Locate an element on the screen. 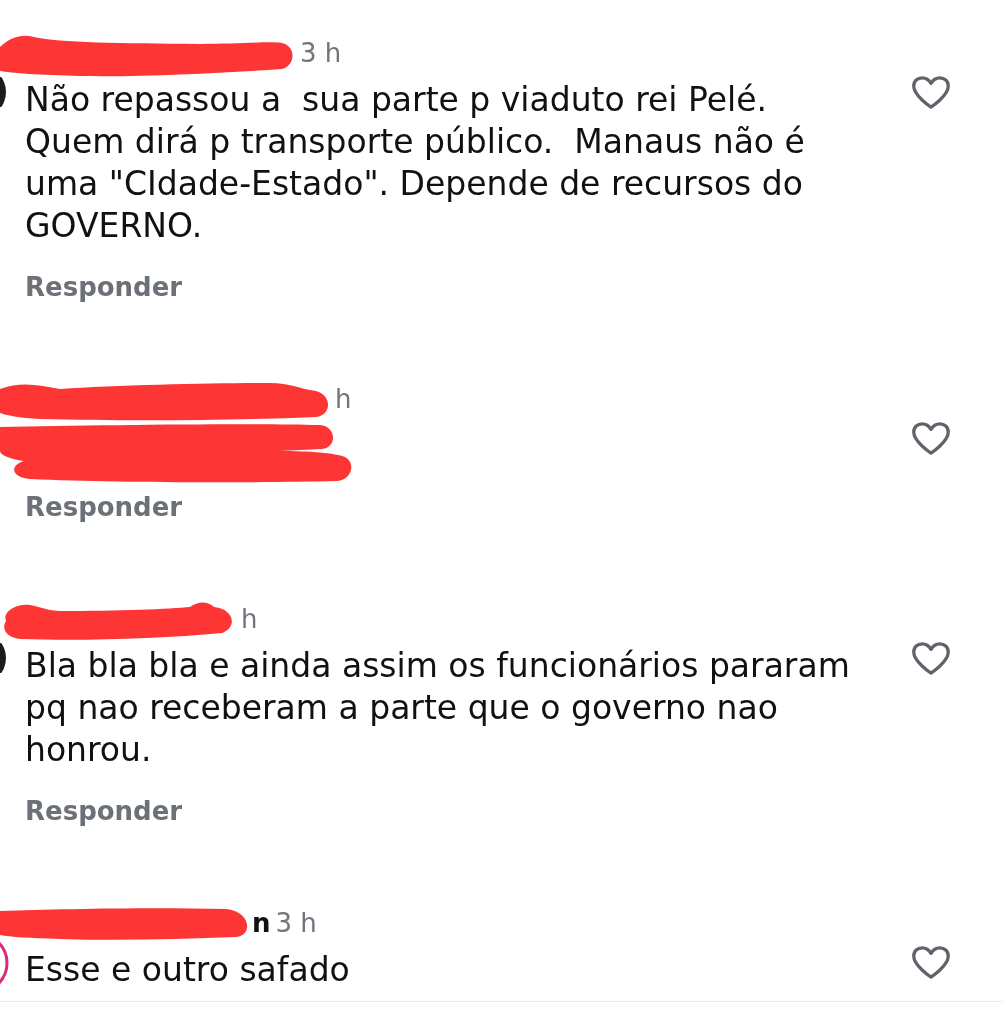 Image resolution: width=1003 pixels, height=1024 pixels. username: n is located at coordinates (261, 923).